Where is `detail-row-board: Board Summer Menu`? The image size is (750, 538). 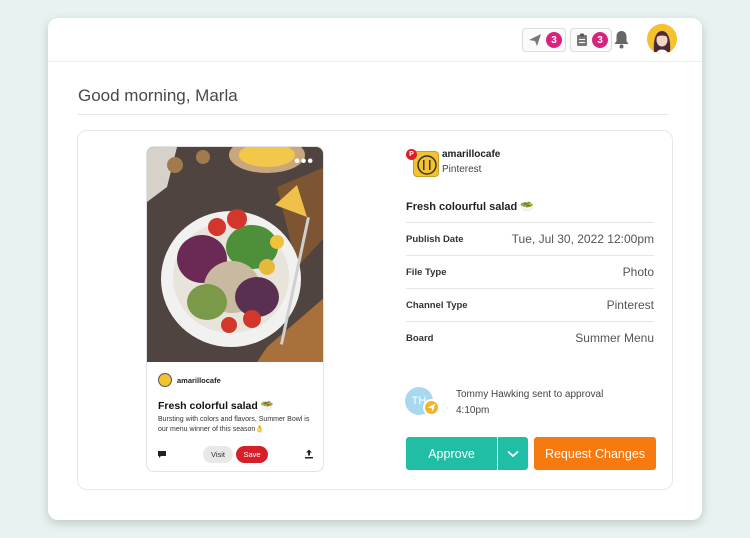 detail-row-board: Board Summer Menu is located at coordinates (530, 337).